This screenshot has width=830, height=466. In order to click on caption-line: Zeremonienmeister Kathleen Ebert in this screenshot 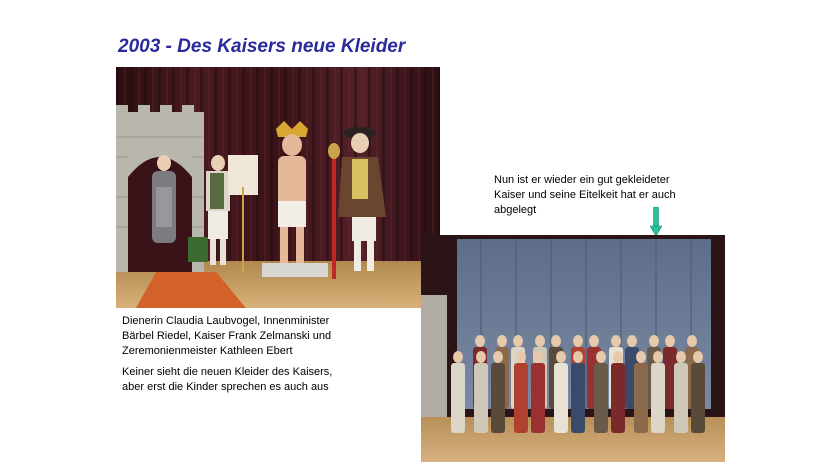, I will do `click(207, 351)`.